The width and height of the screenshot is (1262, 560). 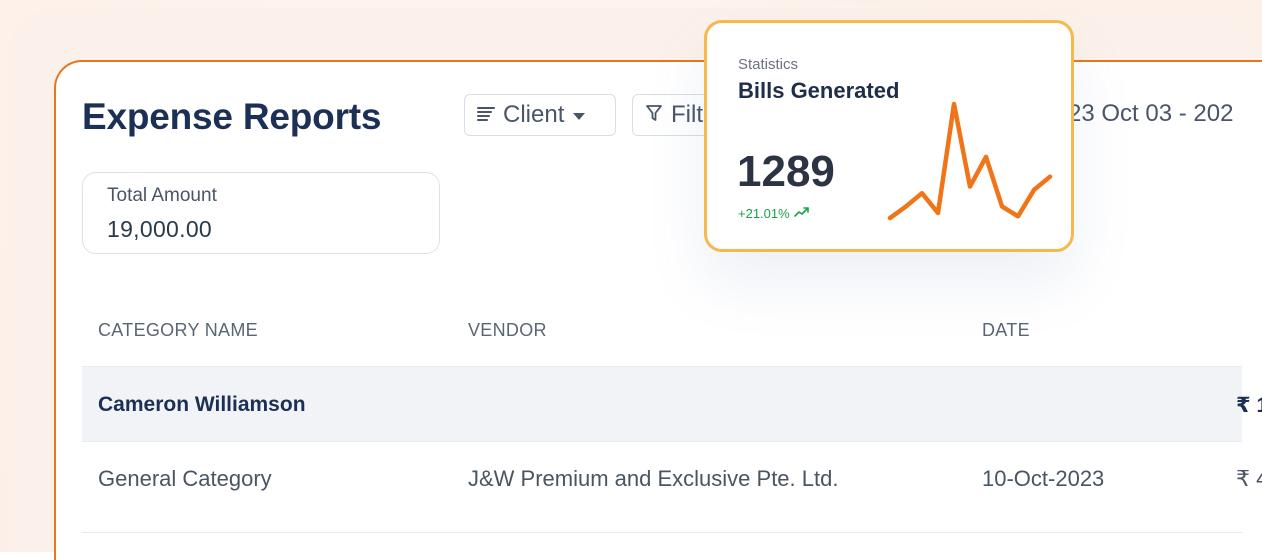 What do you see at coordinates (1150, 114) in the screenshot?
I see `date-range: 23 Oct 03 - 202` at bounding box center [1150, 114].